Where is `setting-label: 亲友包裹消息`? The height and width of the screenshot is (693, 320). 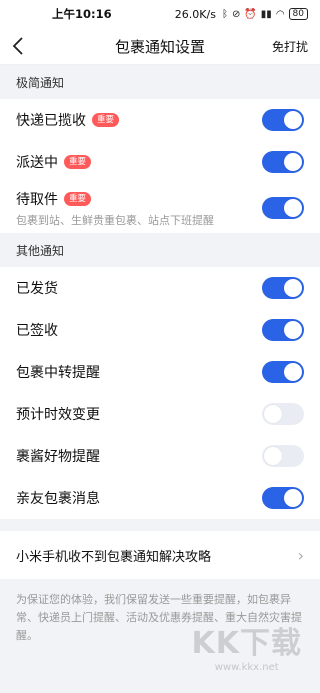
setting-label: 亲友包裹消息 is located at coordinates (58, 499).